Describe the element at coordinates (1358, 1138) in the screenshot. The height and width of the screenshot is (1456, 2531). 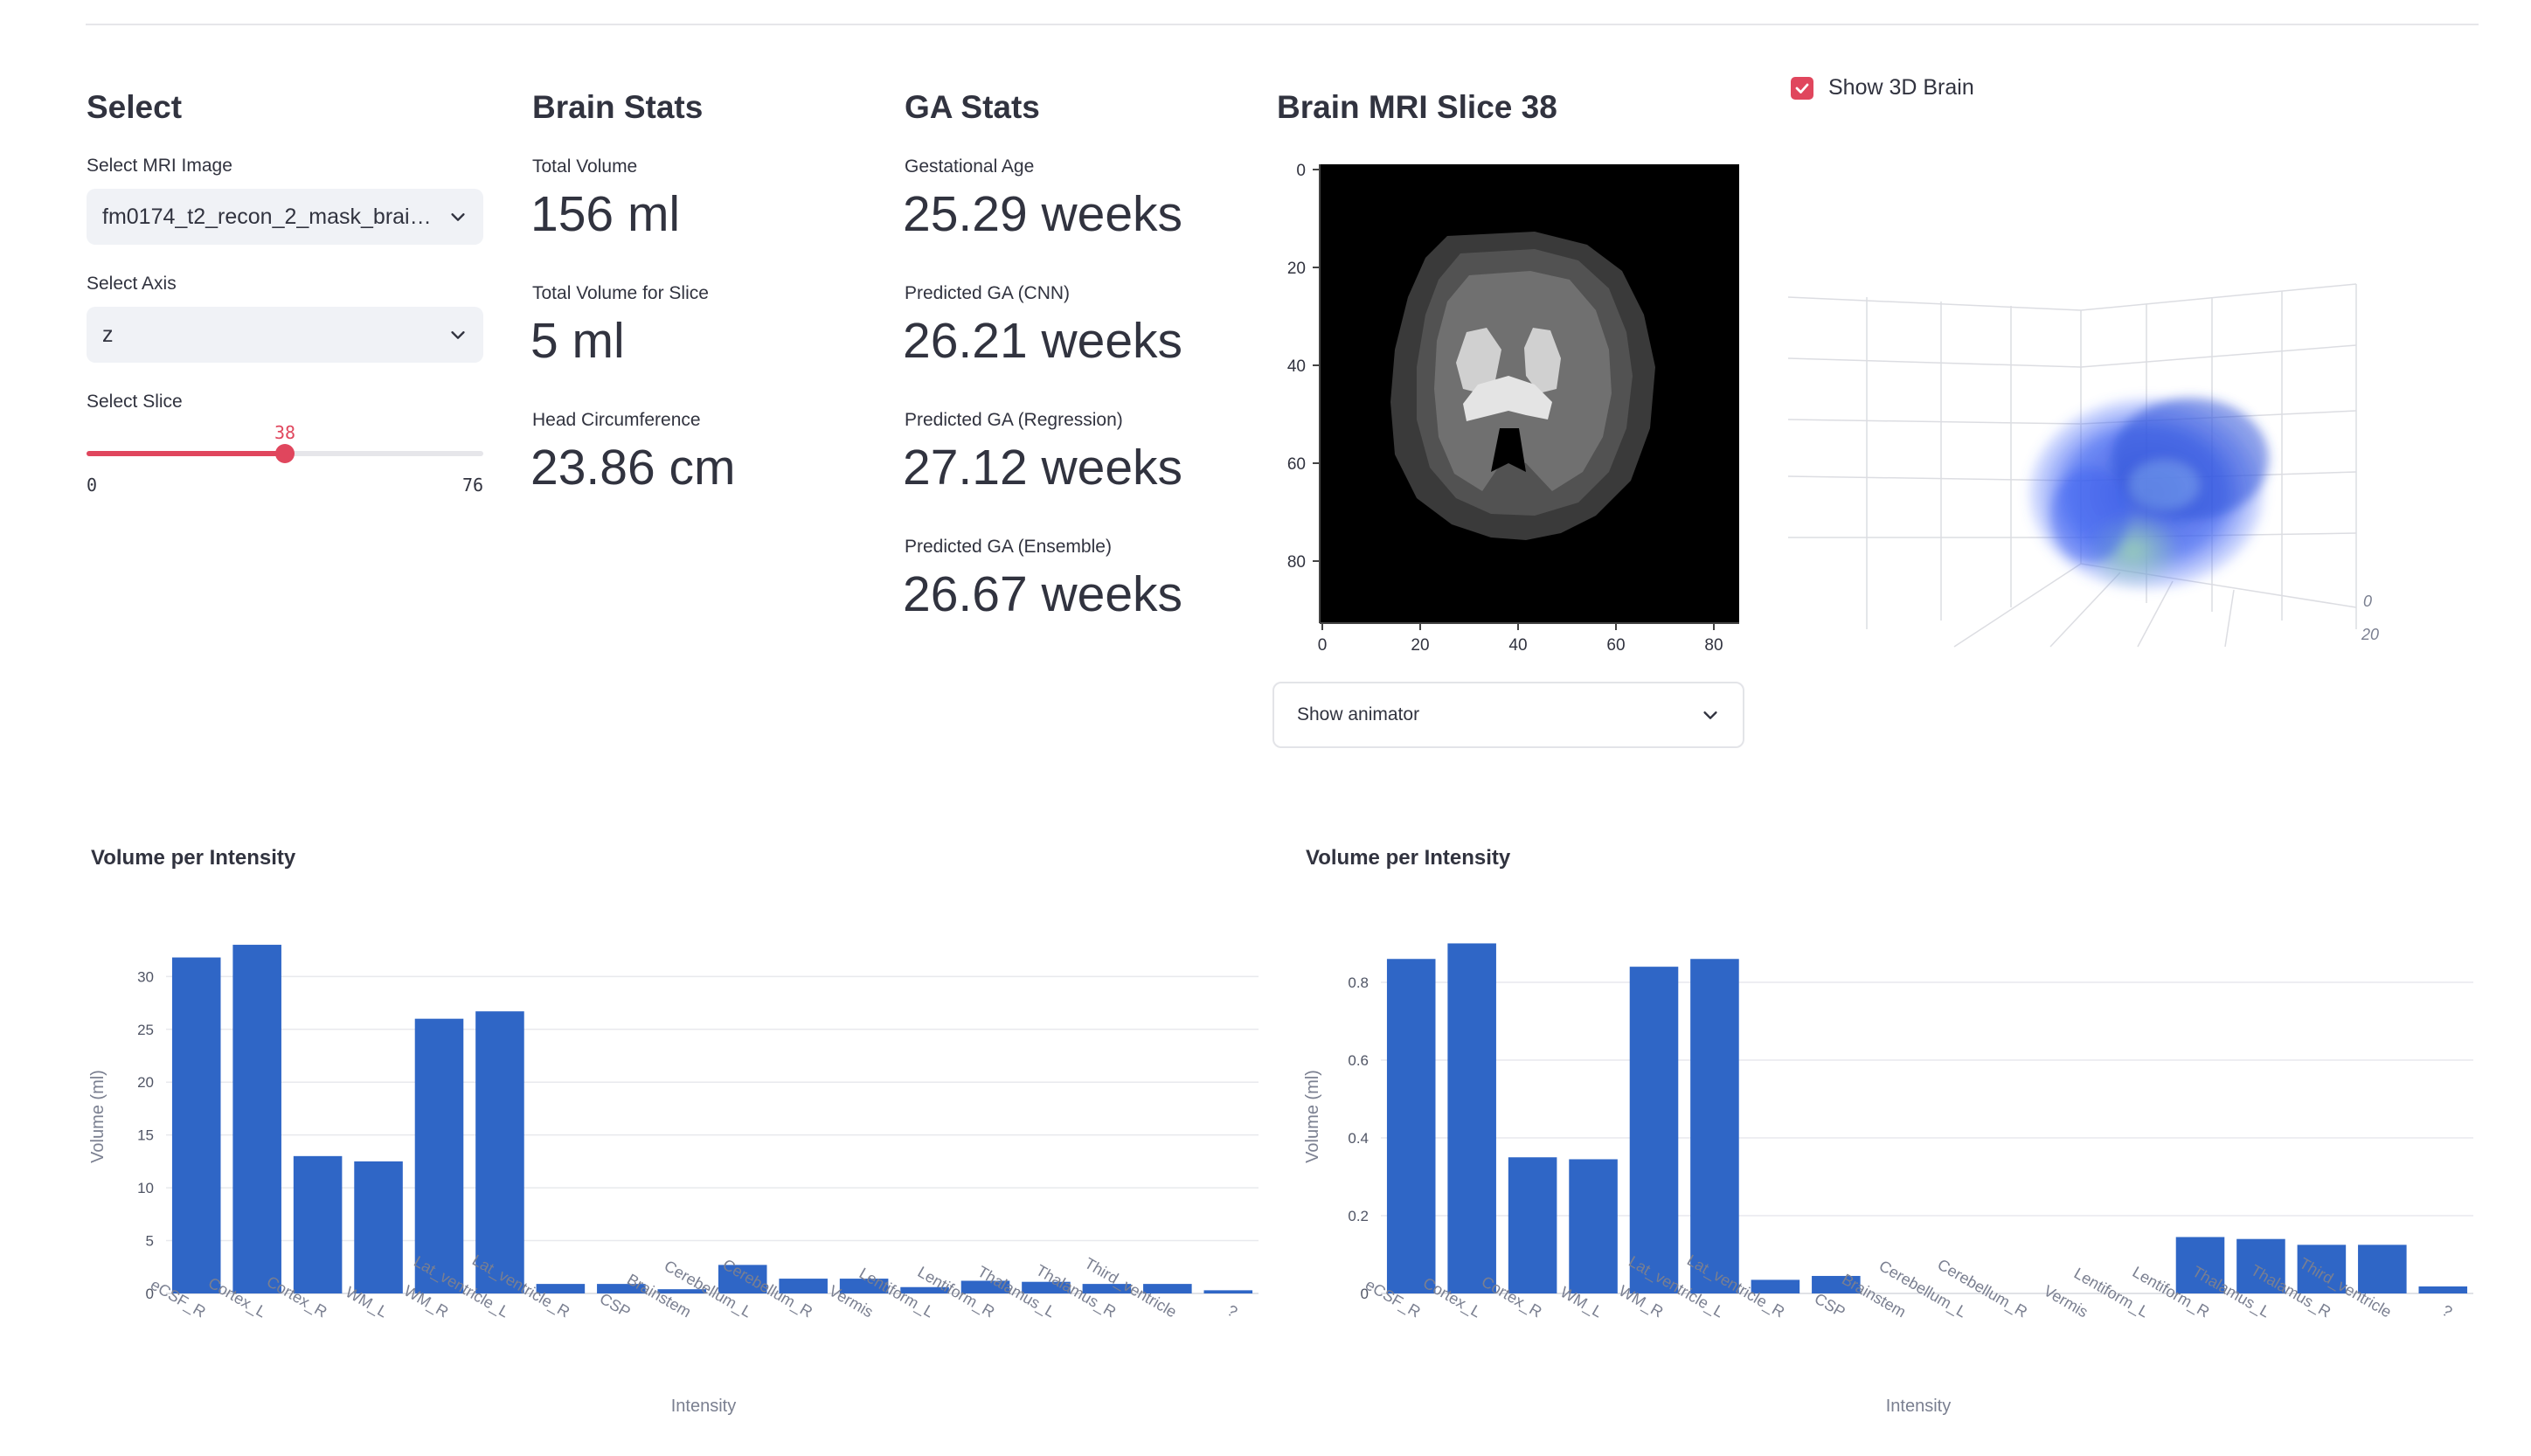
I see `y-tick-label: 0.4` at that location.